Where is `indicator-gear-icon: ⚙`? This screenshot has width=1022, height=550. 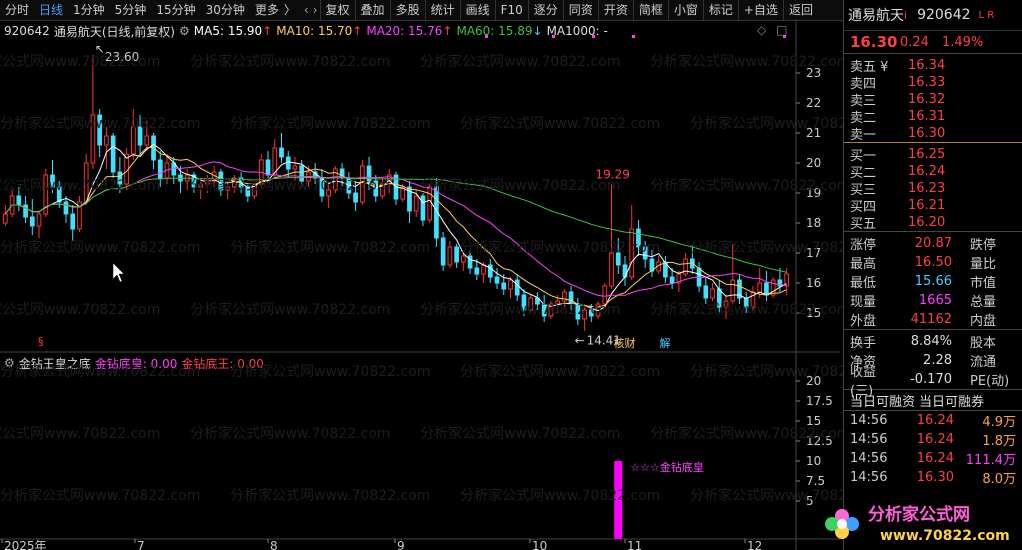
indicator-gear-icon: ⚙ is located at coordinates (9, 363).